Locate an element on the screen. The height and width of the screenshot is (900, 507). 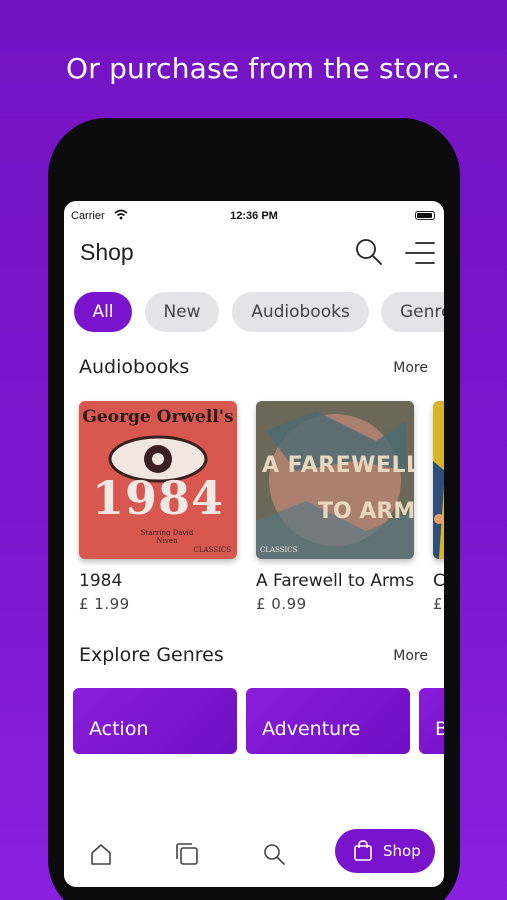
cover-author: George Orwell's is located at coordinates (158, 417).